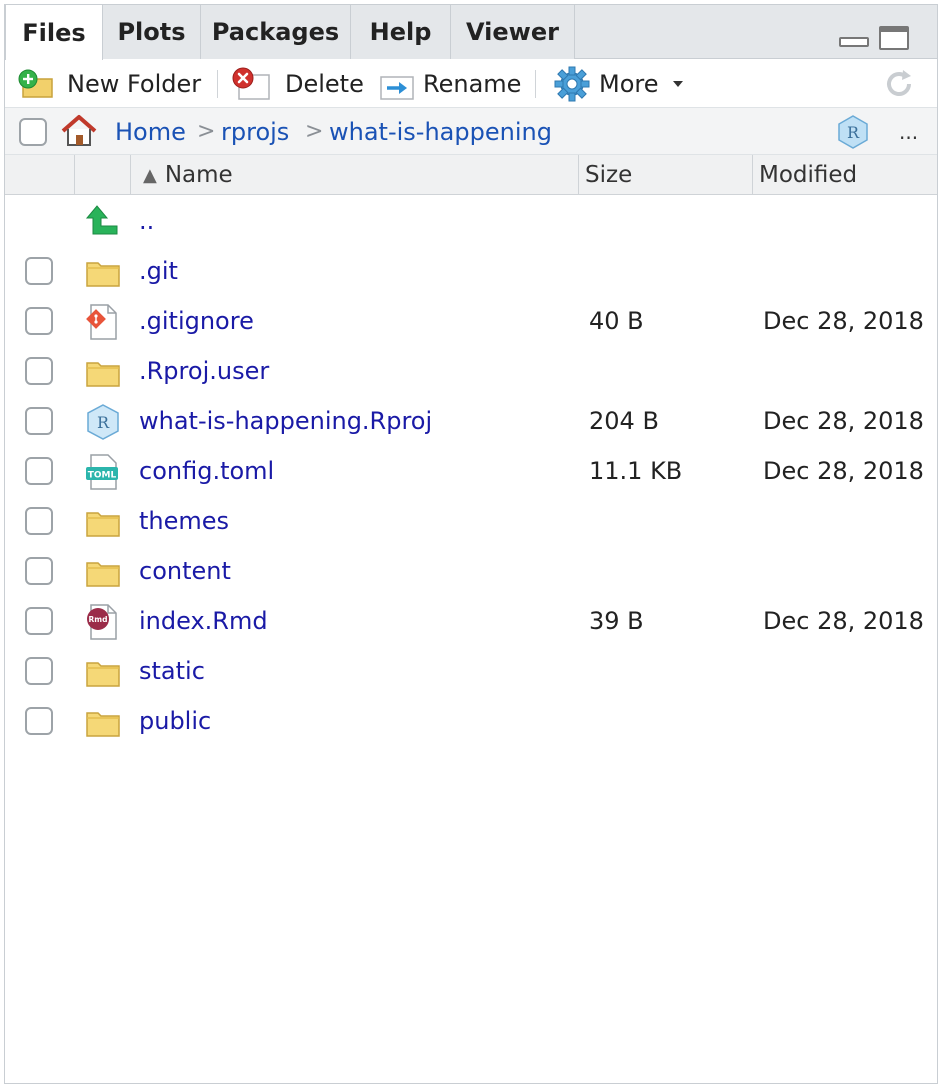  I want to click on rmd-file-icon: Rmd, so click(102, 622).